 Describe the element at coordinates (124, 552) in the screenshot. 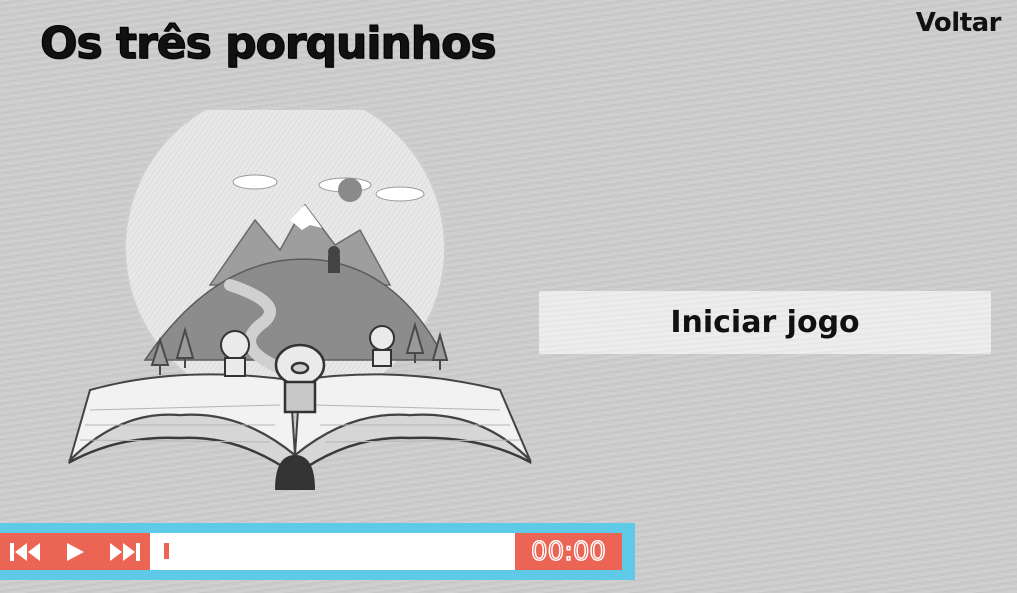

I see `skip-forward-icon` at that location.